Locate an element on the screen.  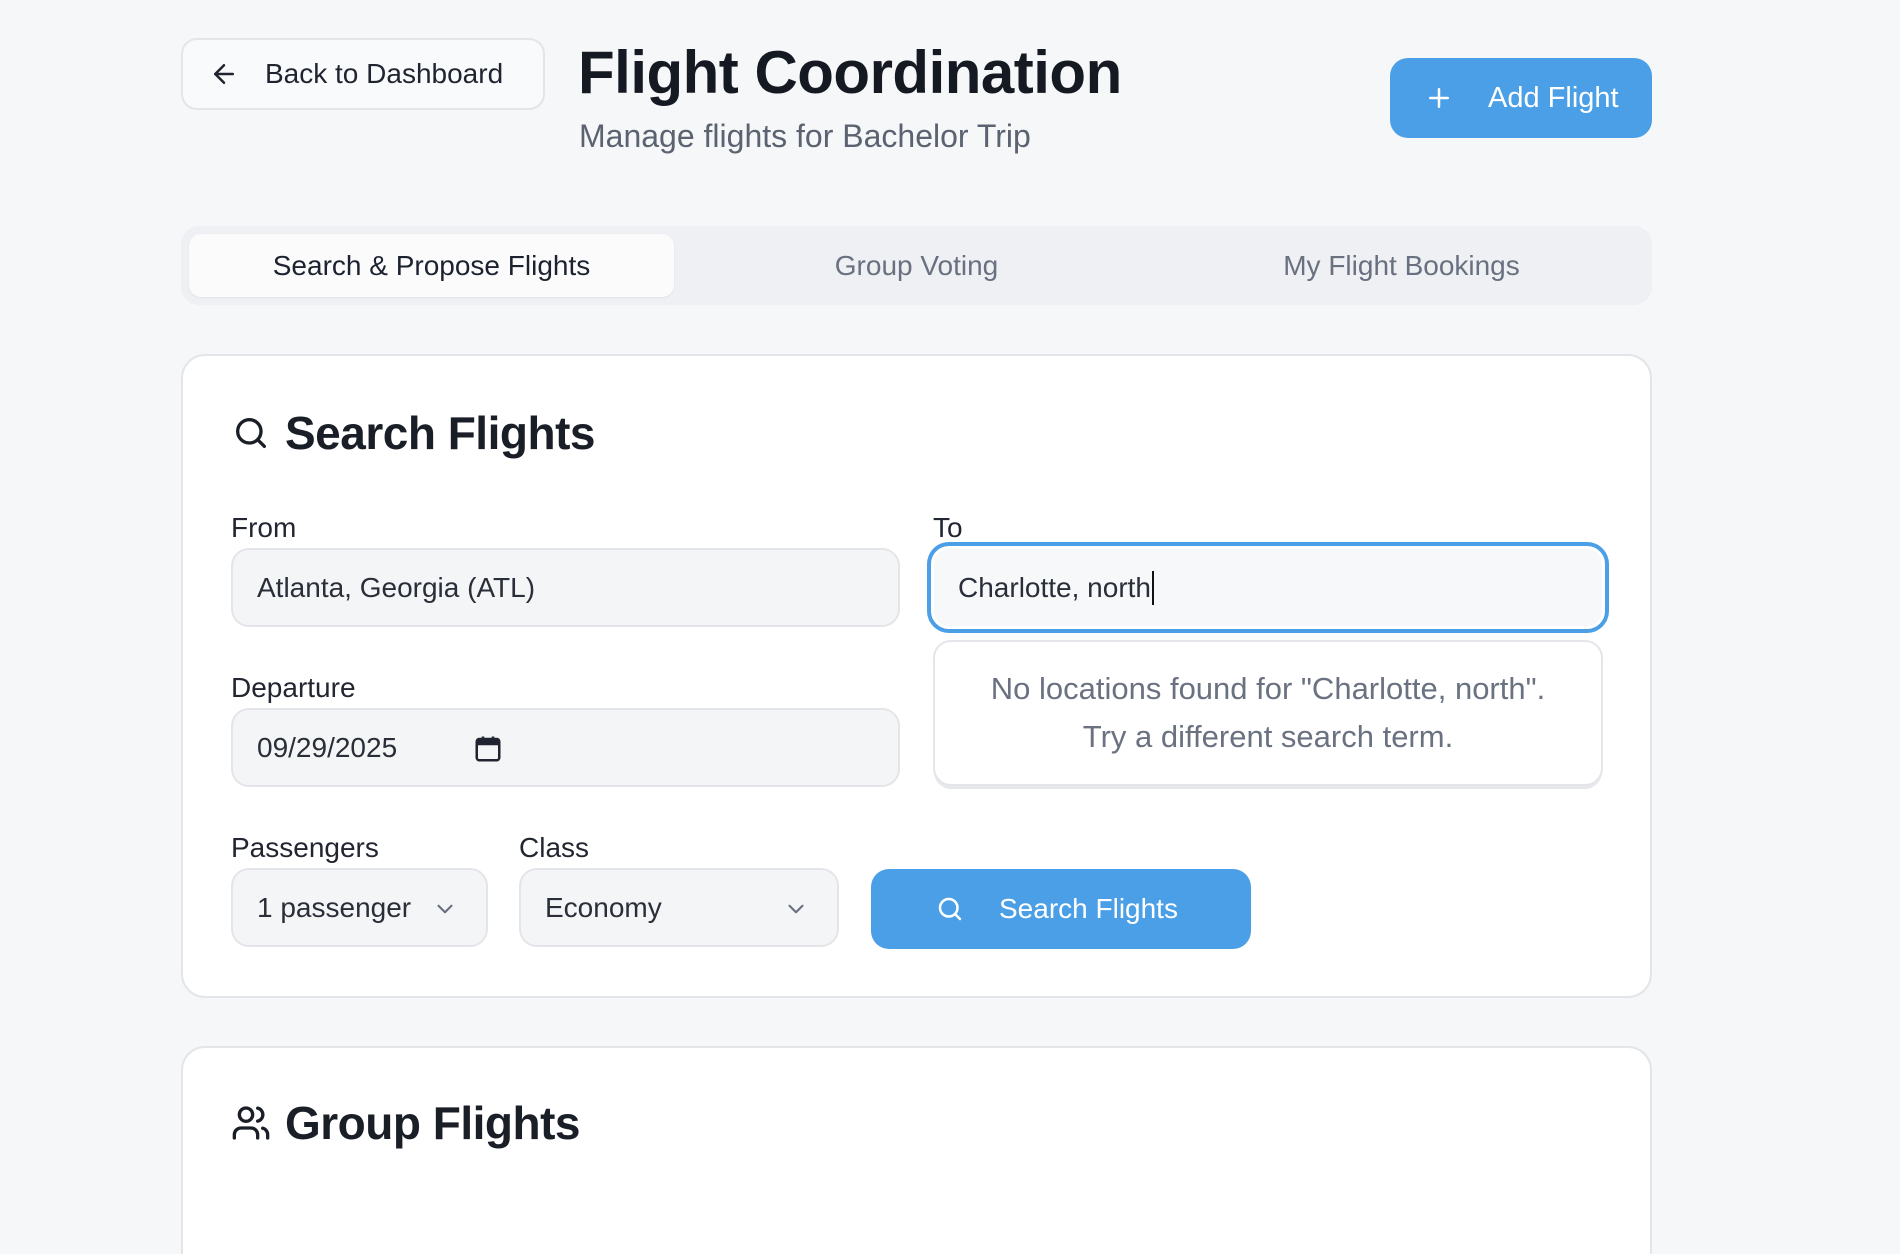
users-icon is located at coordinates (251, 1123).